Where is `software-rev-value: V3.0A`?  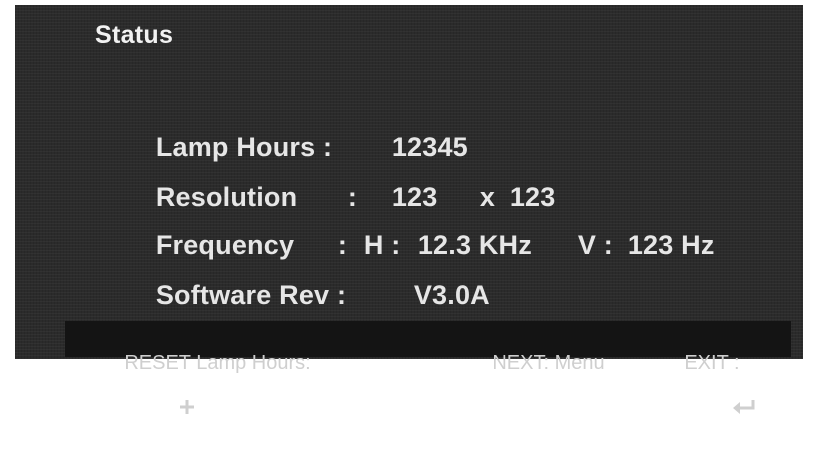 software-rev-value: V3.0A is located at coordinates (451, 295).